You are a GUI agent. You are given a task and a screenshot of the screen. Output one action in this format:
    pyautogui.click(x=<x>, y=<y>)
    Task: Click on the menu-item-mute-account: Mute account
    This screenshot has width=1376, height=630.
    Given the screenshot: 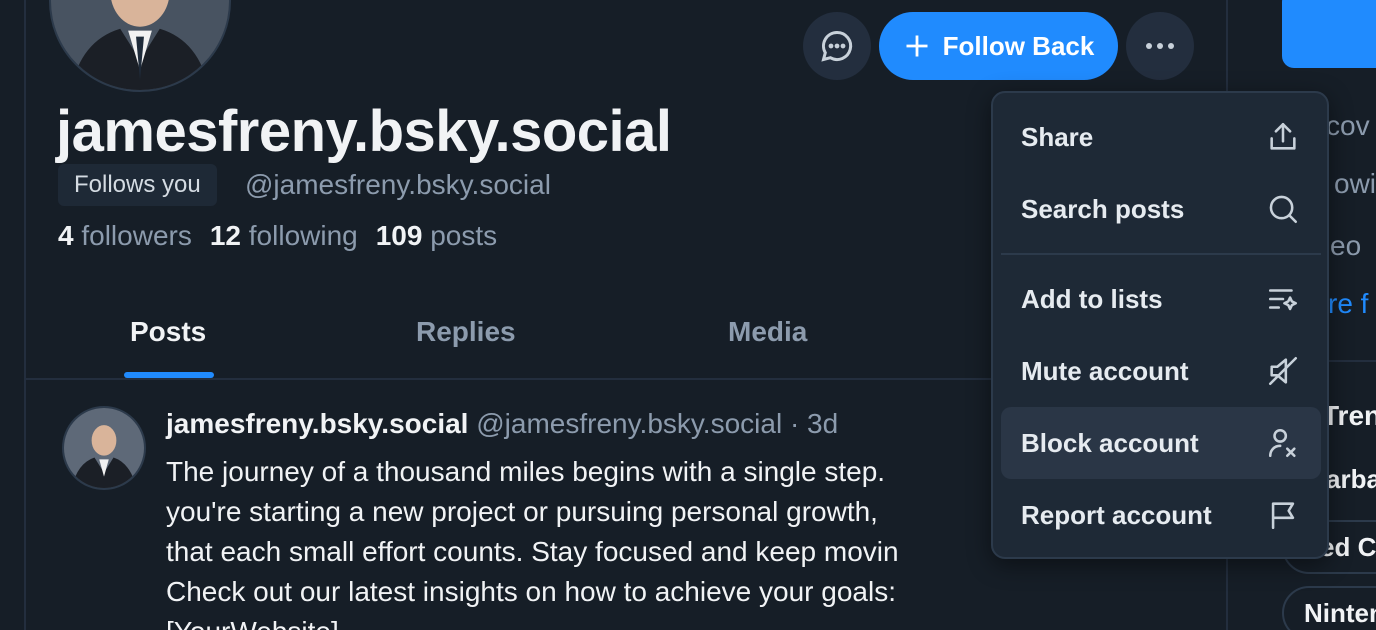 What is the action you would take?
    pyautogui.click(x=1161, y=371)
    